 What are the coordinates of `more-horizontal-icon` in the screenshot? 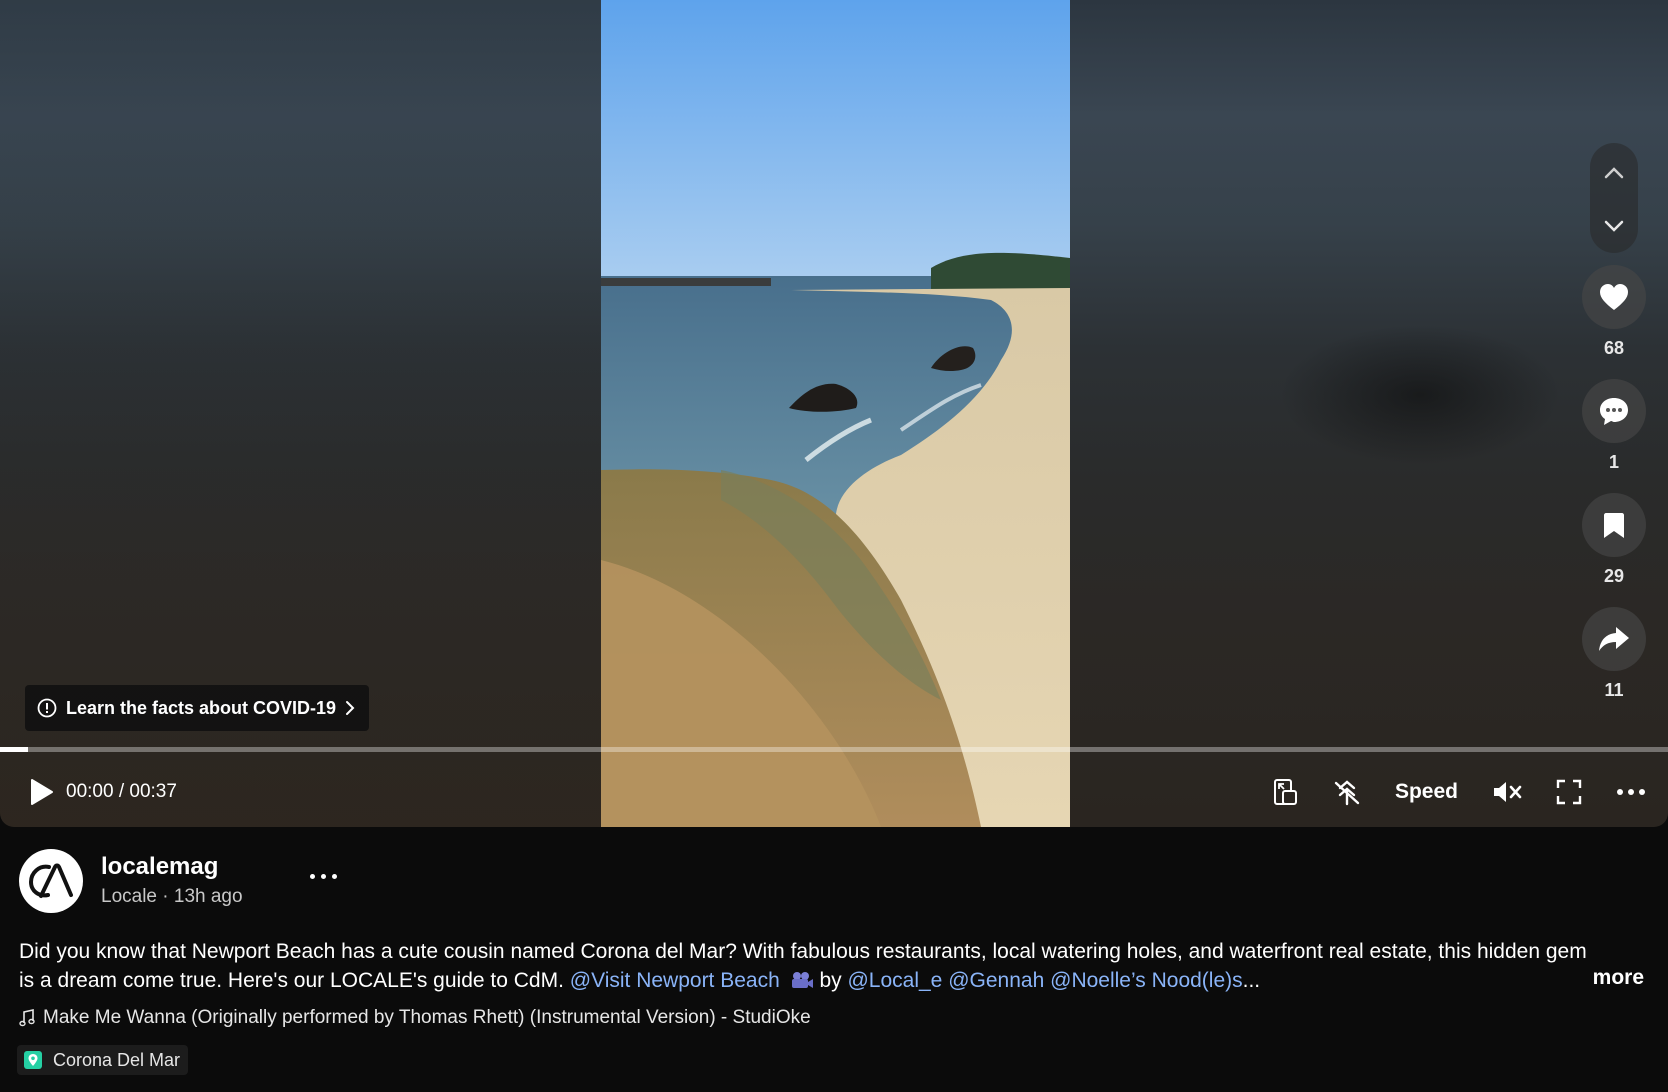 It's located at (1631, 792).